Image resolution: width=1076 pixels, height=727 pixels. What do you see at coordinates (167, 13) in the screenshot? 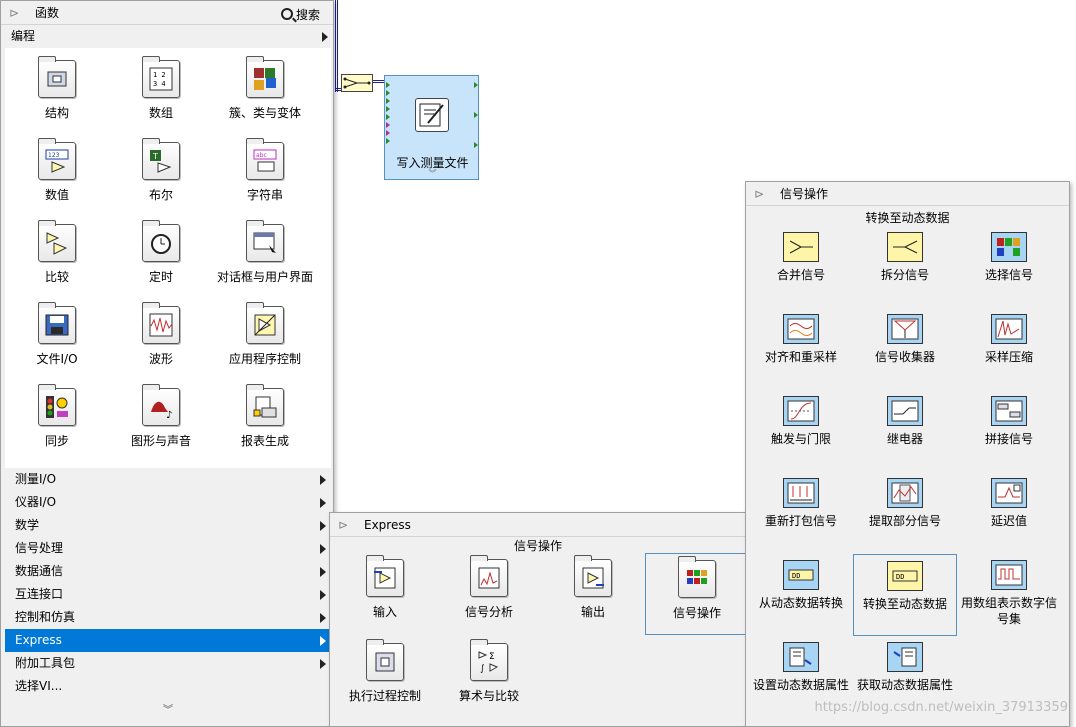
I see `palette-header: ⊳ 函数 搜索` at bounding box center [167, 13].